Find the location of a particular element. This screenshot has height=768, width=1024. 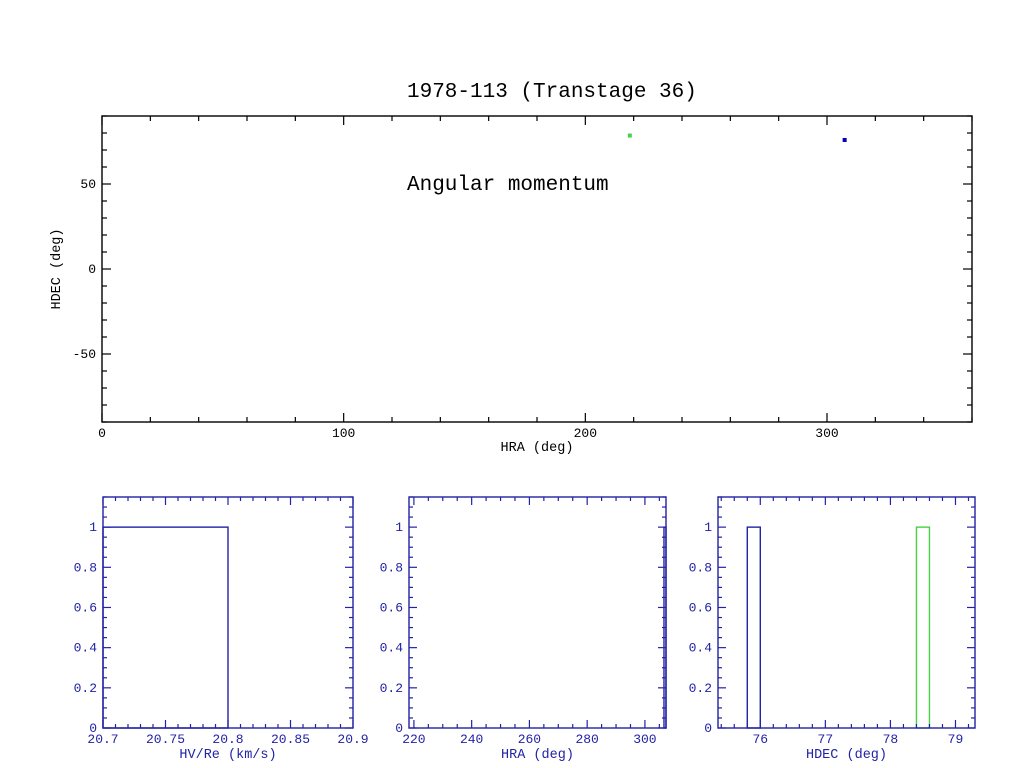

x-tick-label: 77 is located at coordinates (826, 739).